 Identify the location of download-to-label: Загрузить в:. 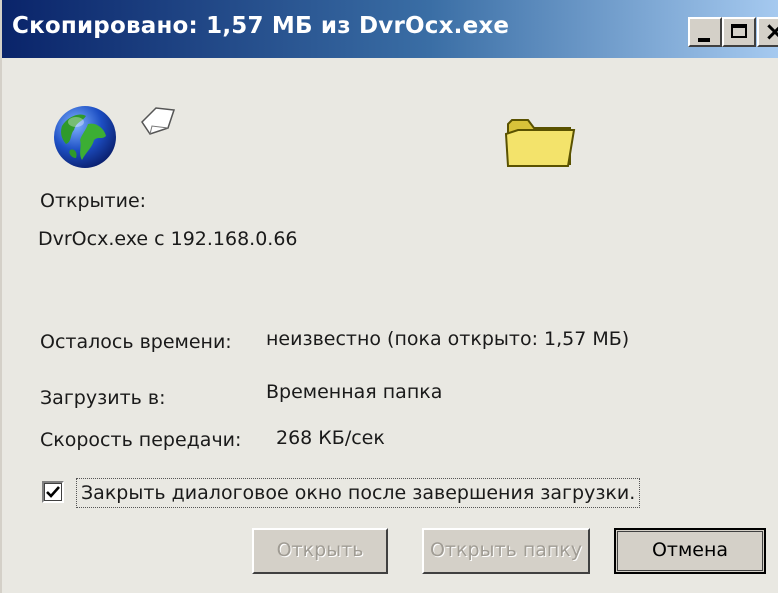
(103, 398).